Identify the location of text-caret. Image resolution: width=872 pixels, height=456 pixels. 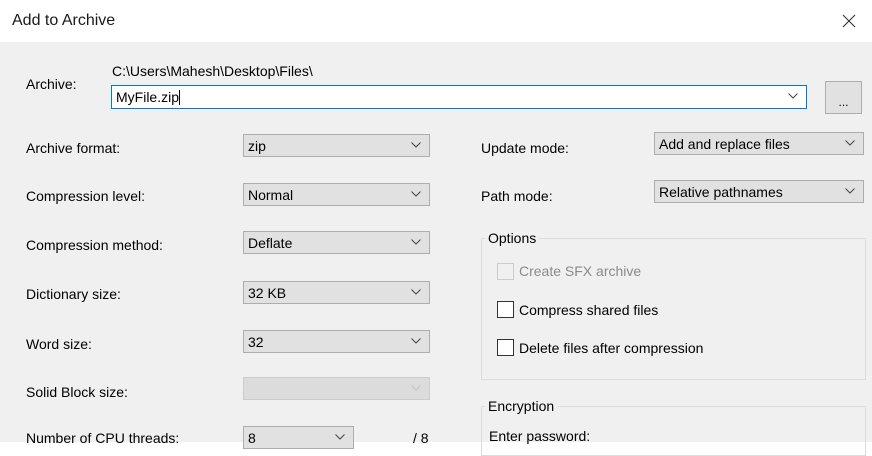
(180, 97).